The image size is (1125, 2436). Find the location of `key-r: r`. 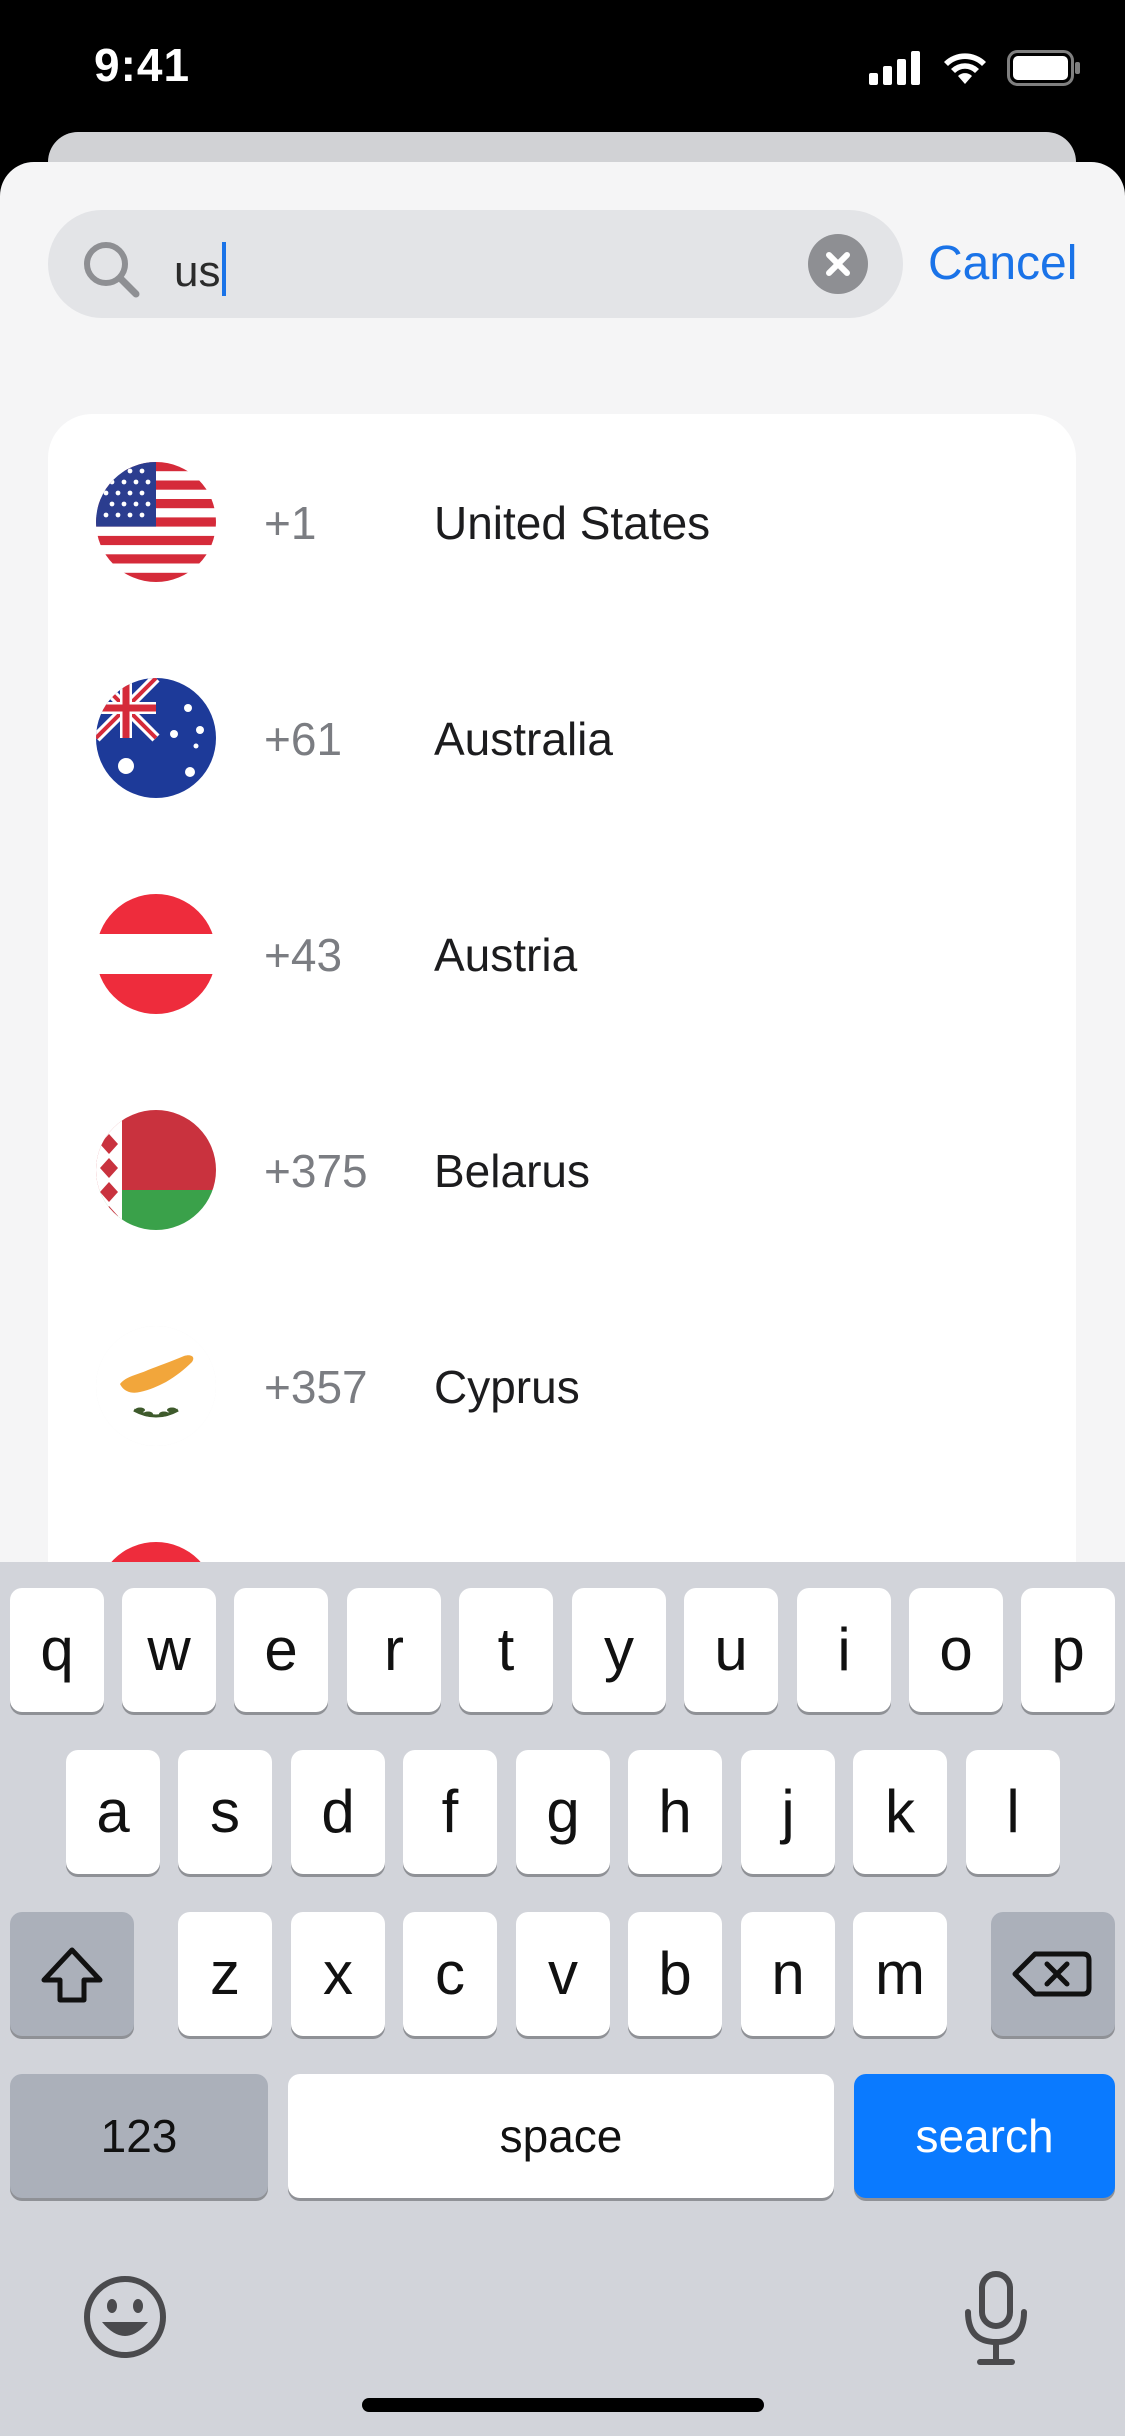

key-r: r is located at coordinates (394, 1650).